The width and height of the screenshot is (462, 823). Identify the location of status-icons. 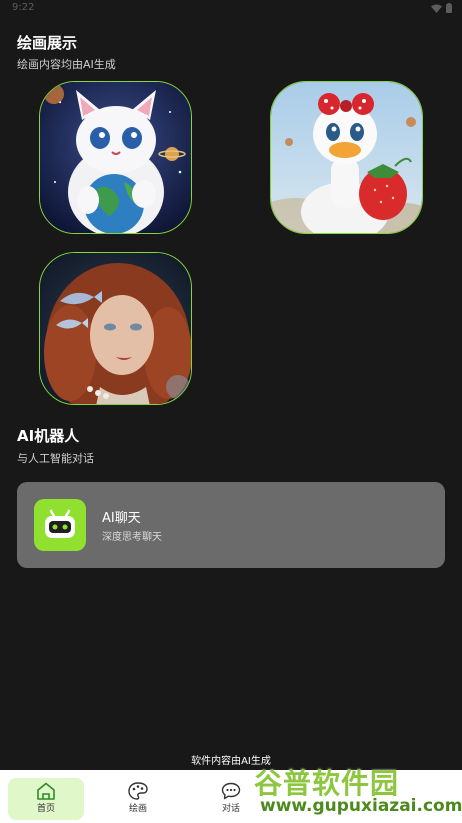
(441, 8).